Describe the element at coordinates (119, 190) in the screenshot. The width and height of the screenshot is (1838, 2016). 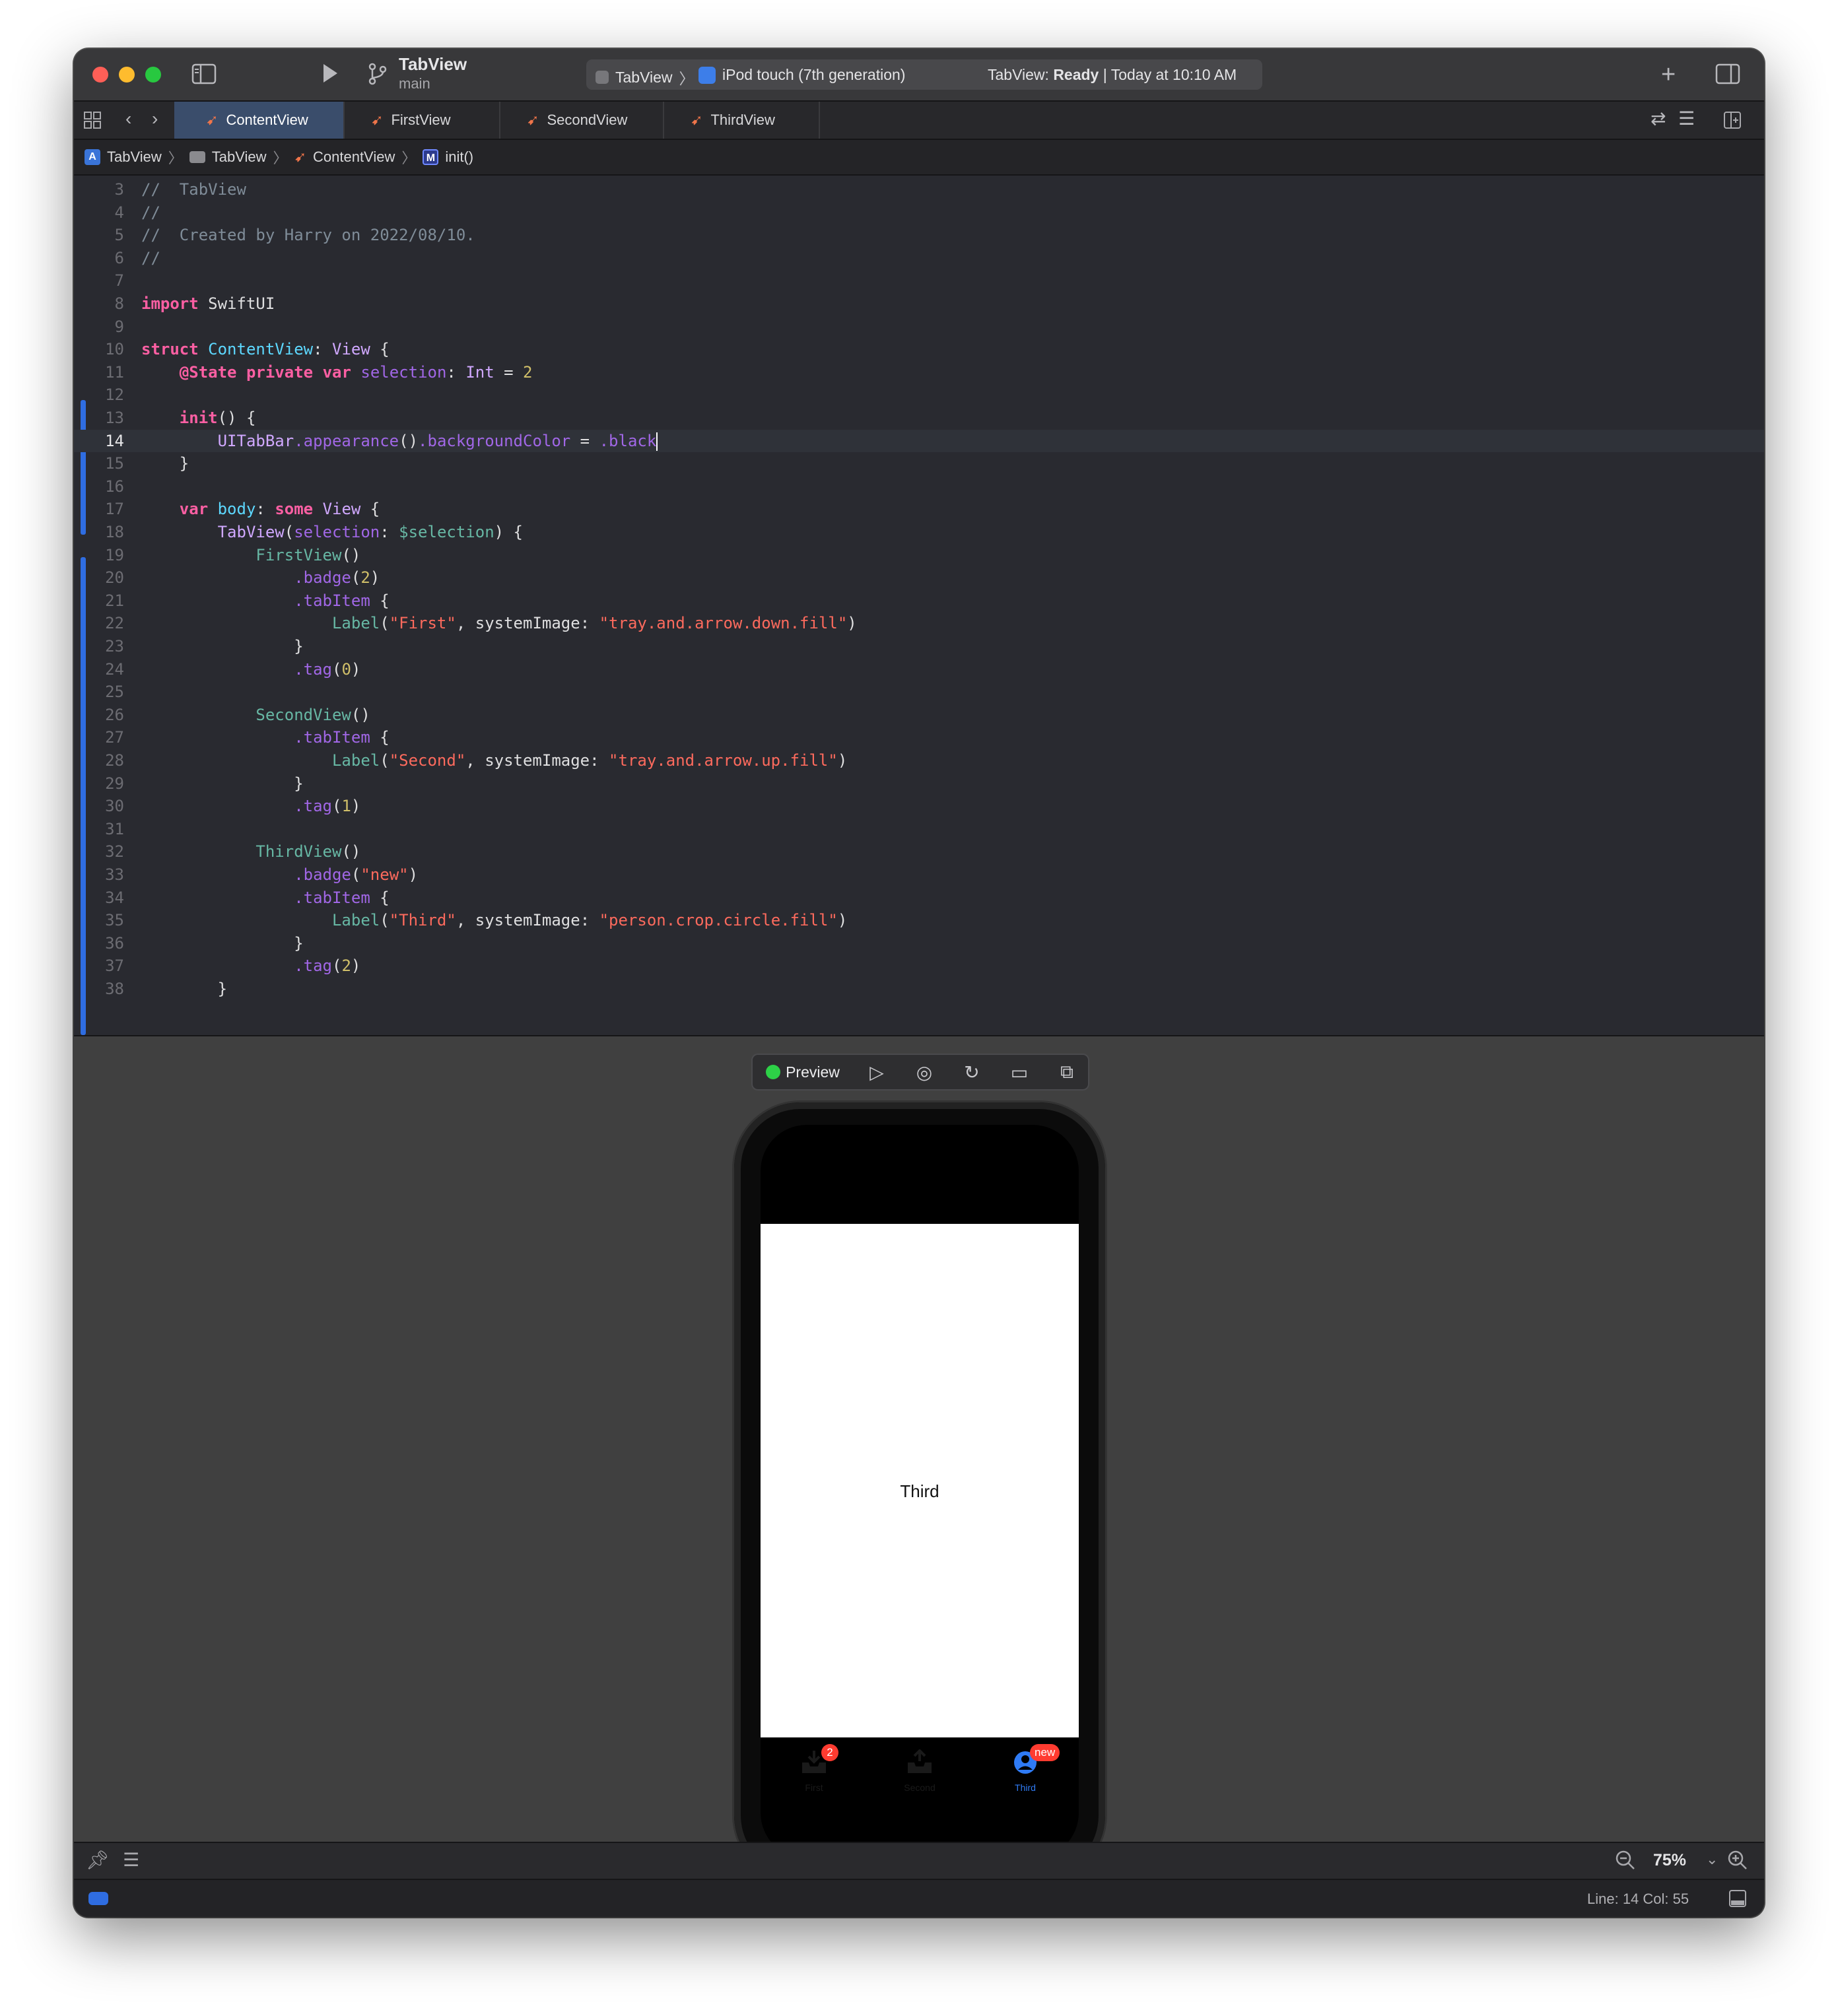
I see `line-number: 3` at that location.